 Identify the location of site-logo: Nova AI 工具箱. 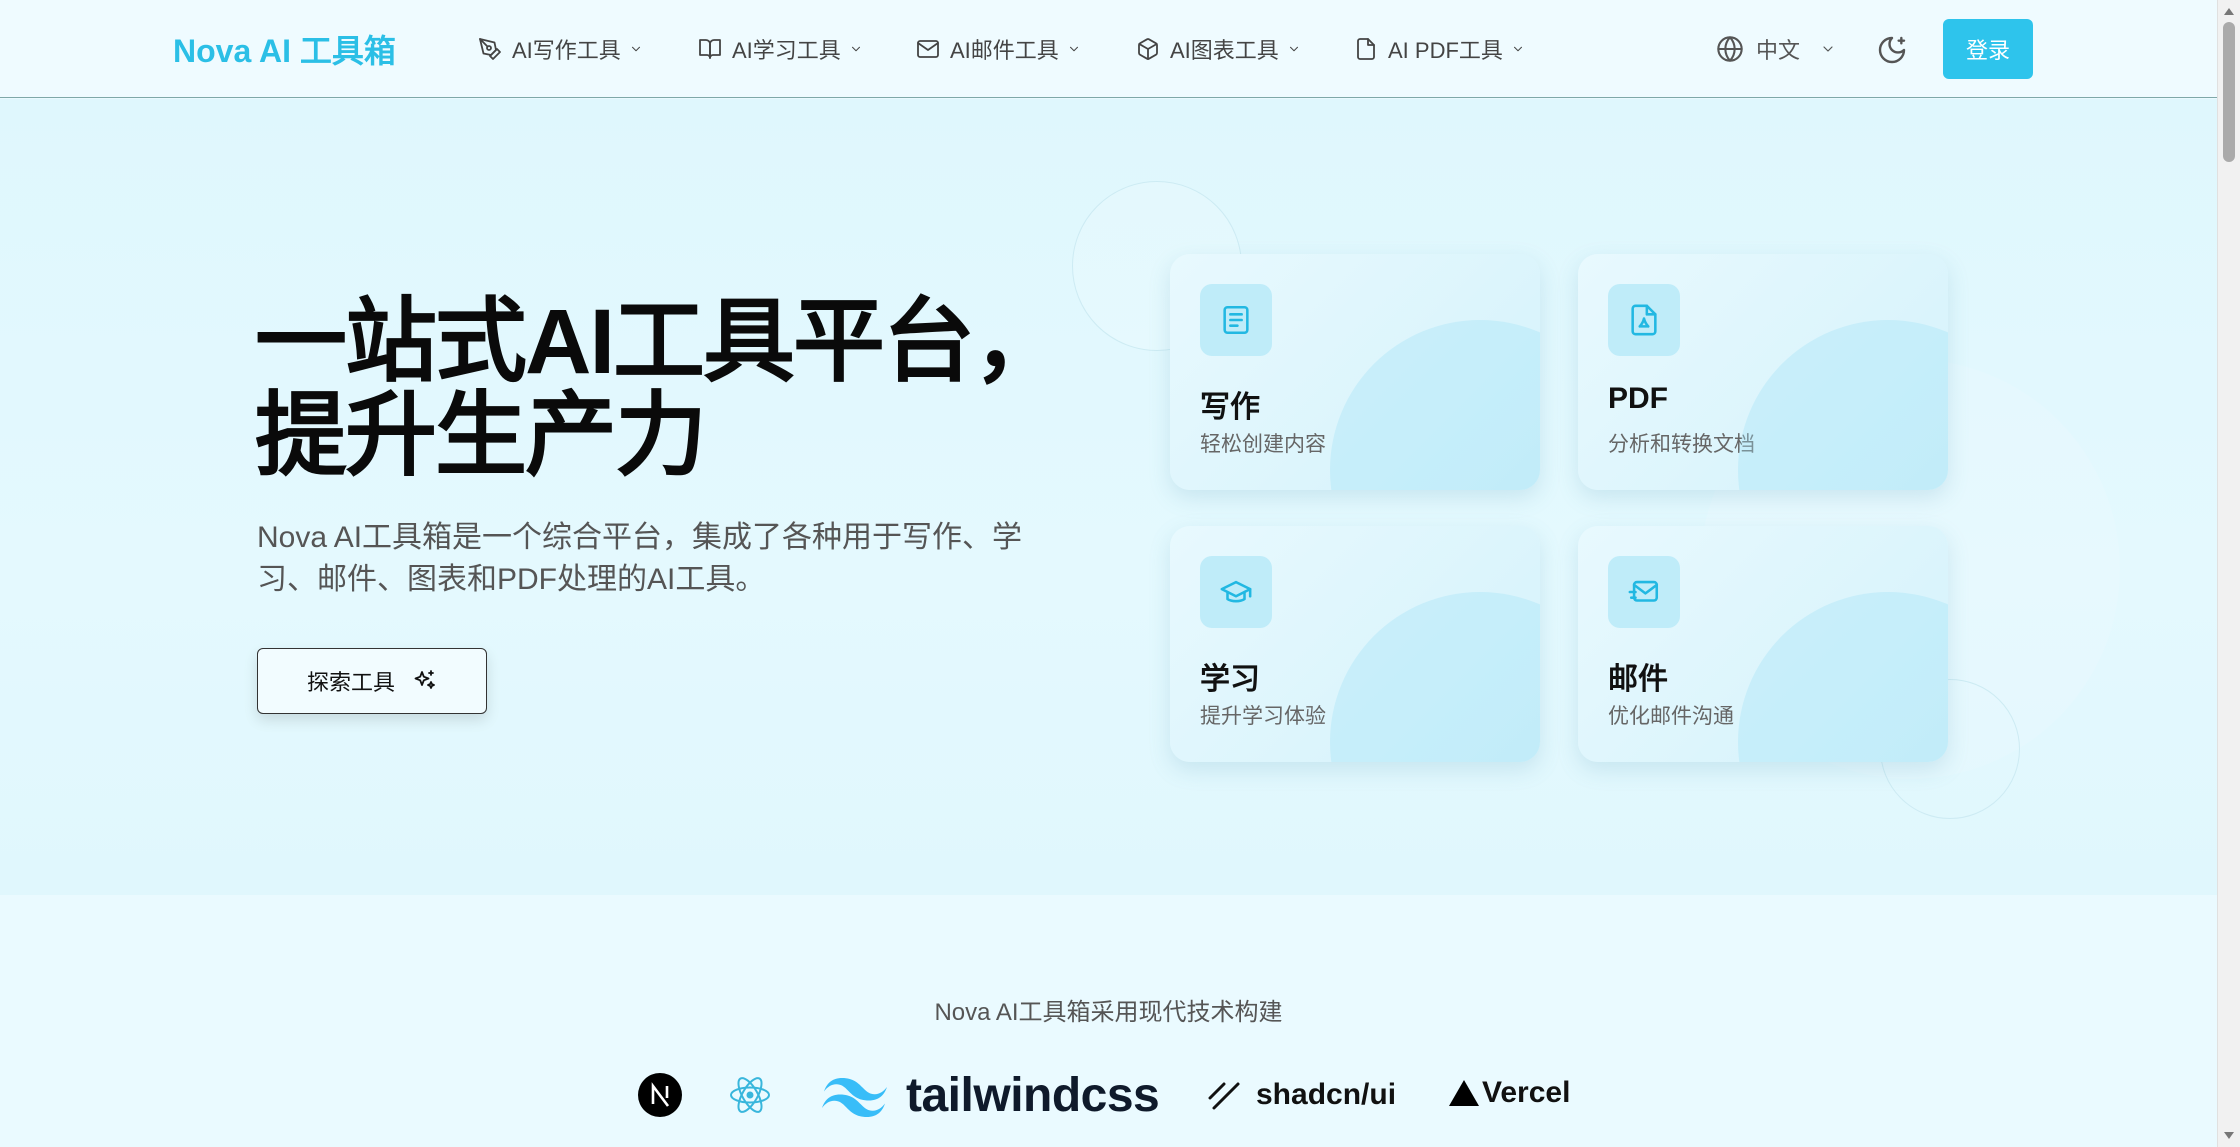
(284, 49).